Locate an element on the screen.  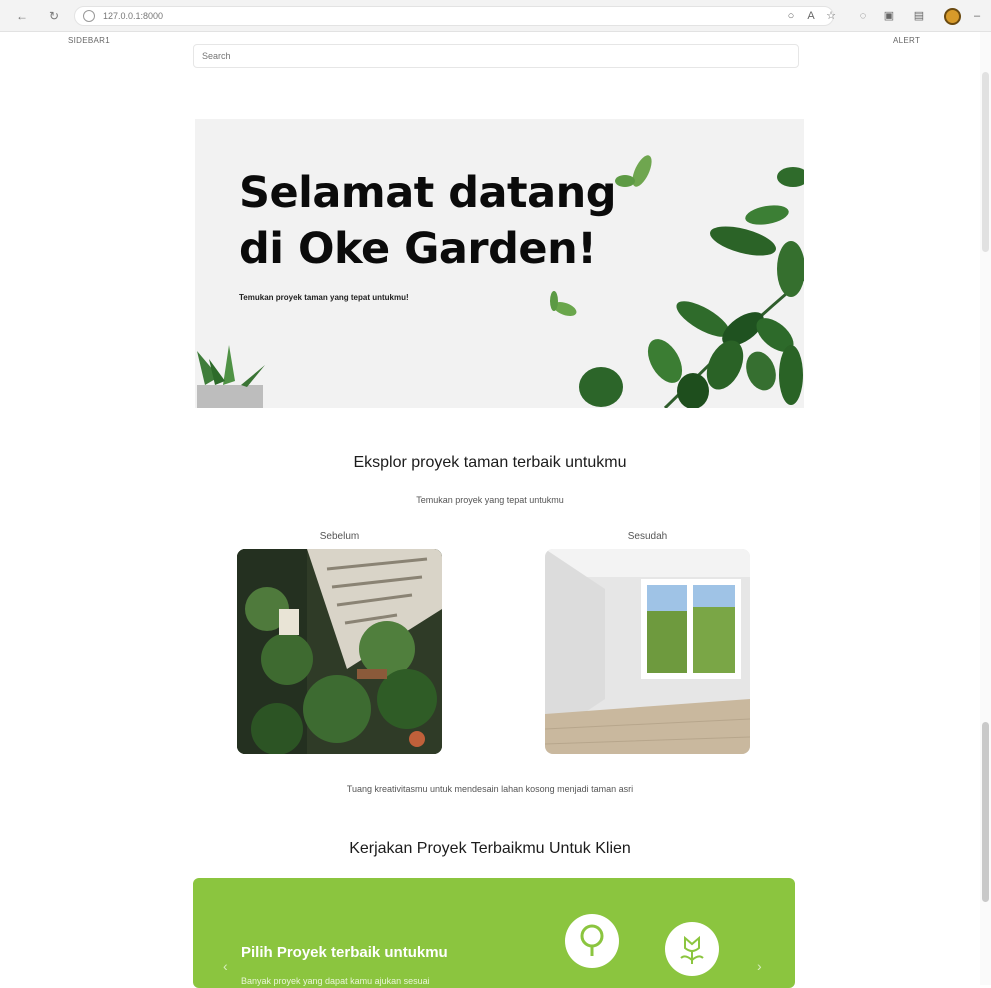
reload-icon: ↻ is located at coordinates (54, 16).